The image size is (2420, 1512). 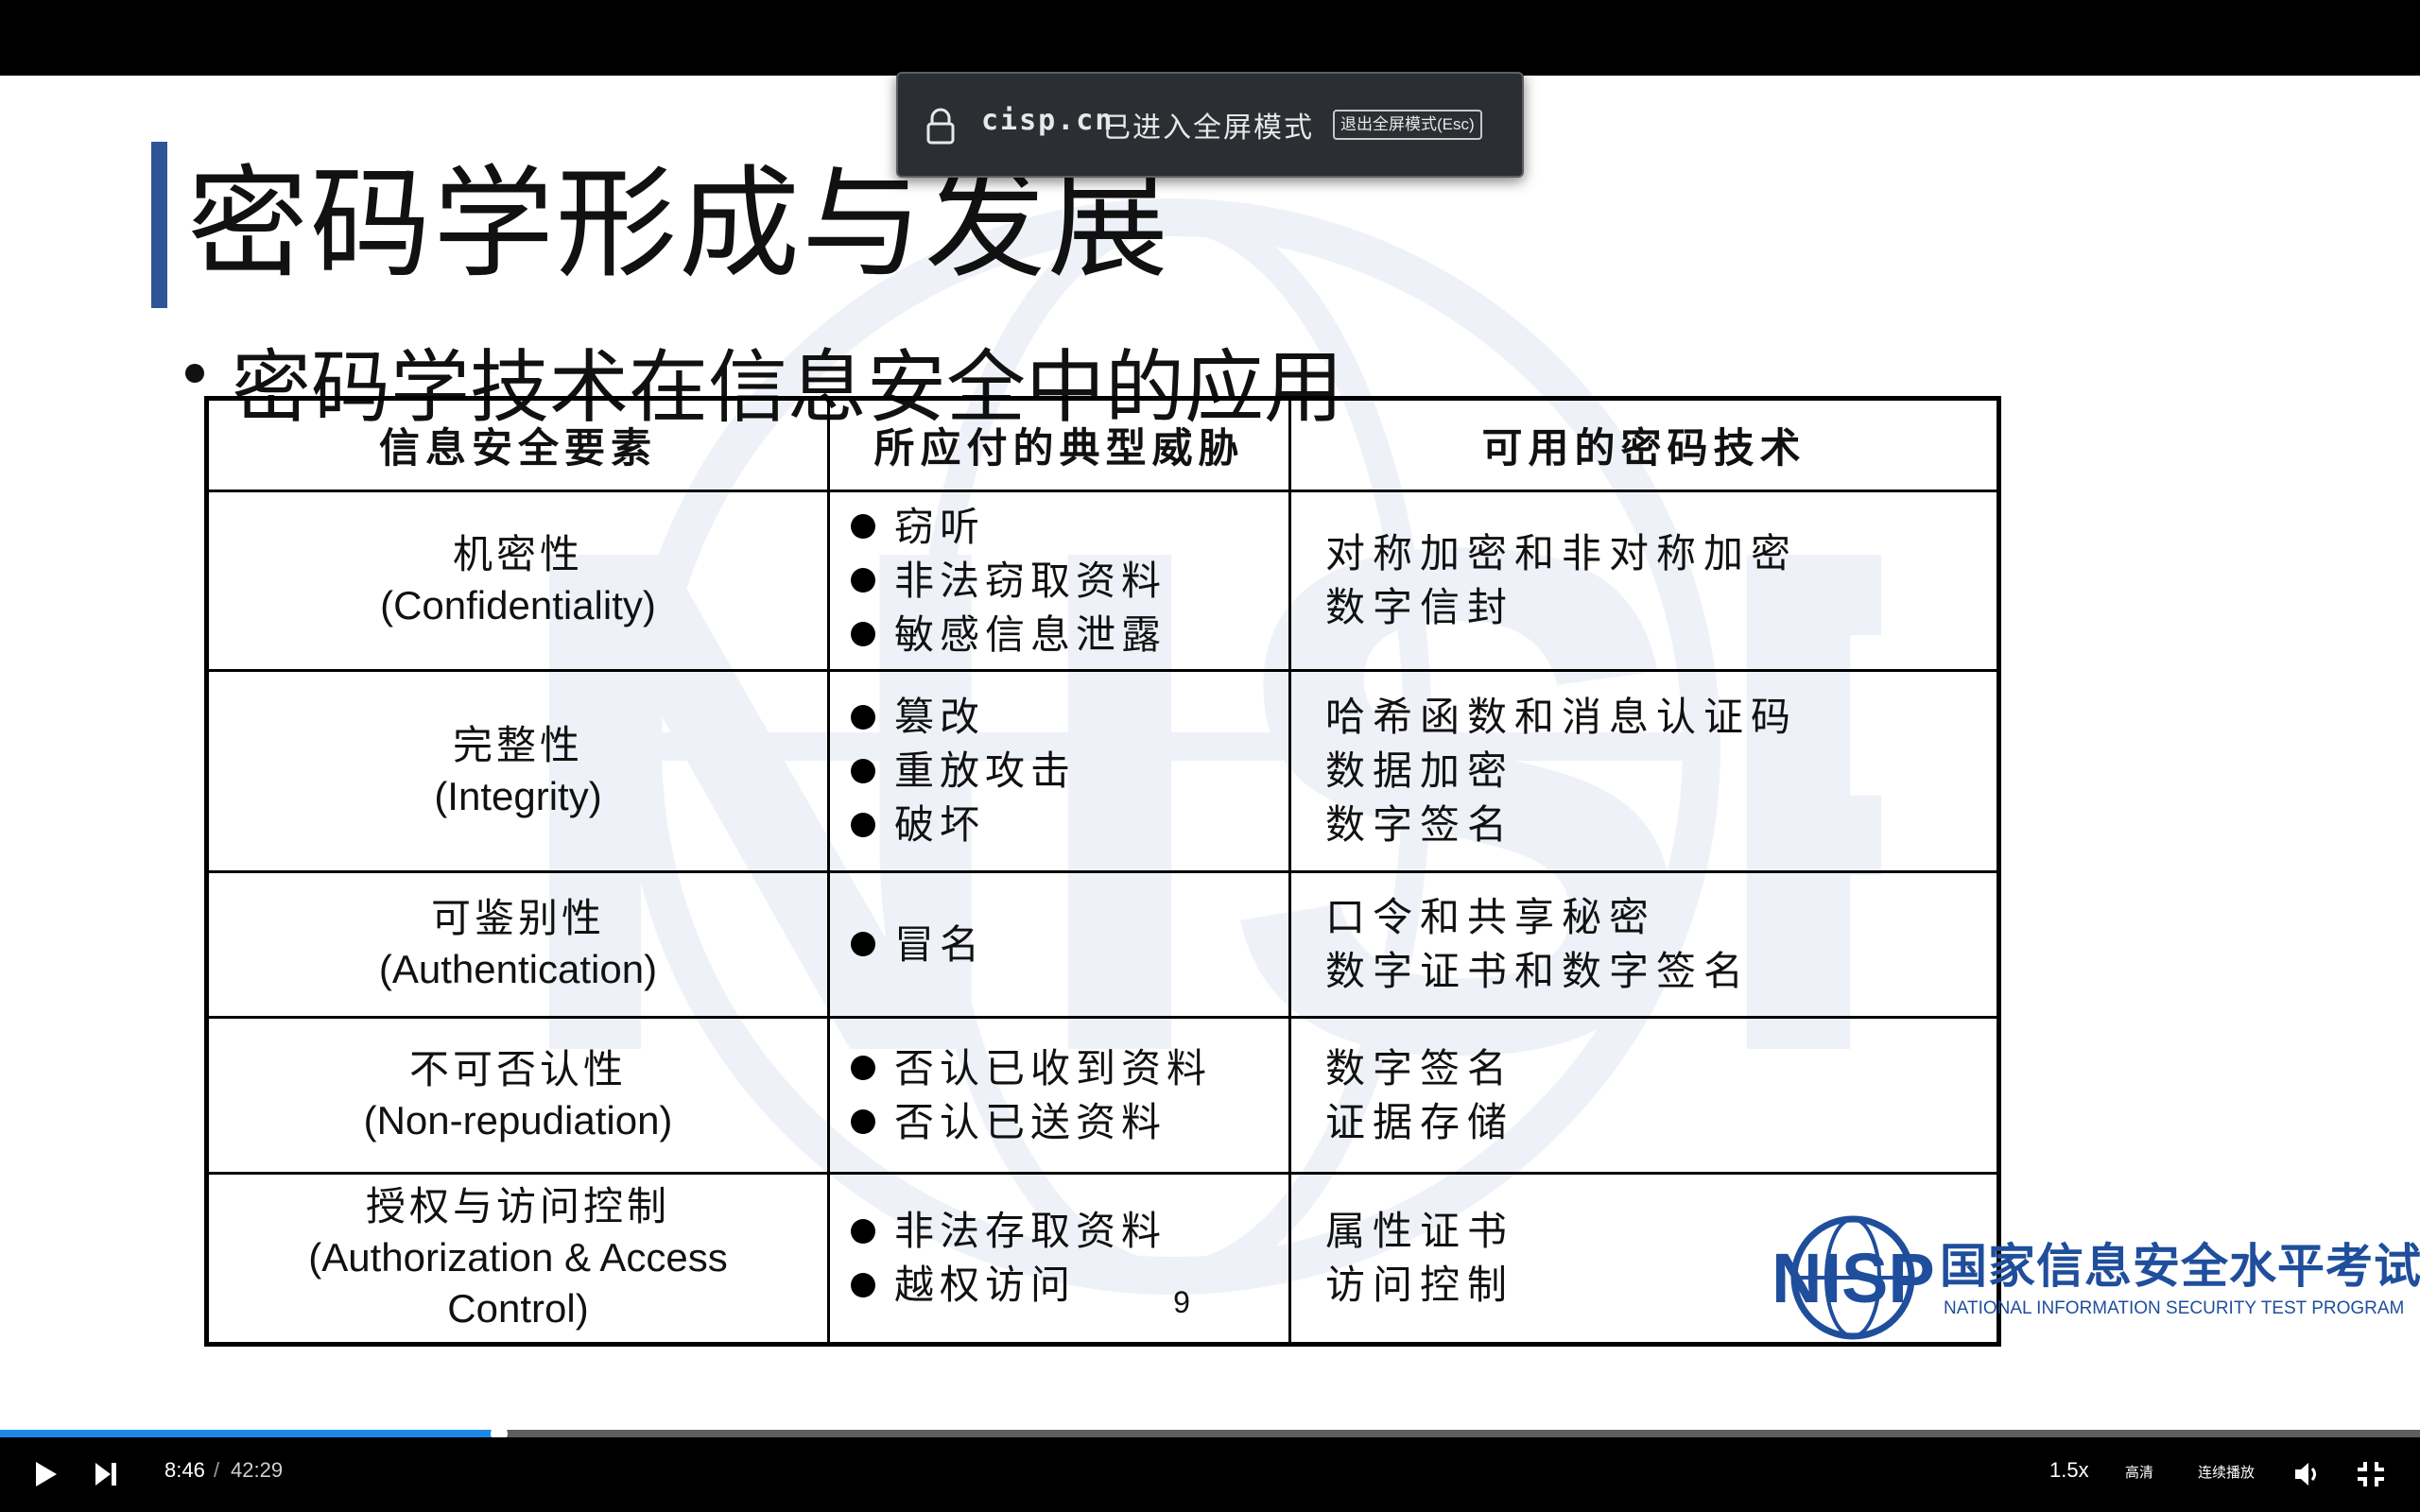 I want to click on threats-cell: 冒名, so click(x=1059, y=944).